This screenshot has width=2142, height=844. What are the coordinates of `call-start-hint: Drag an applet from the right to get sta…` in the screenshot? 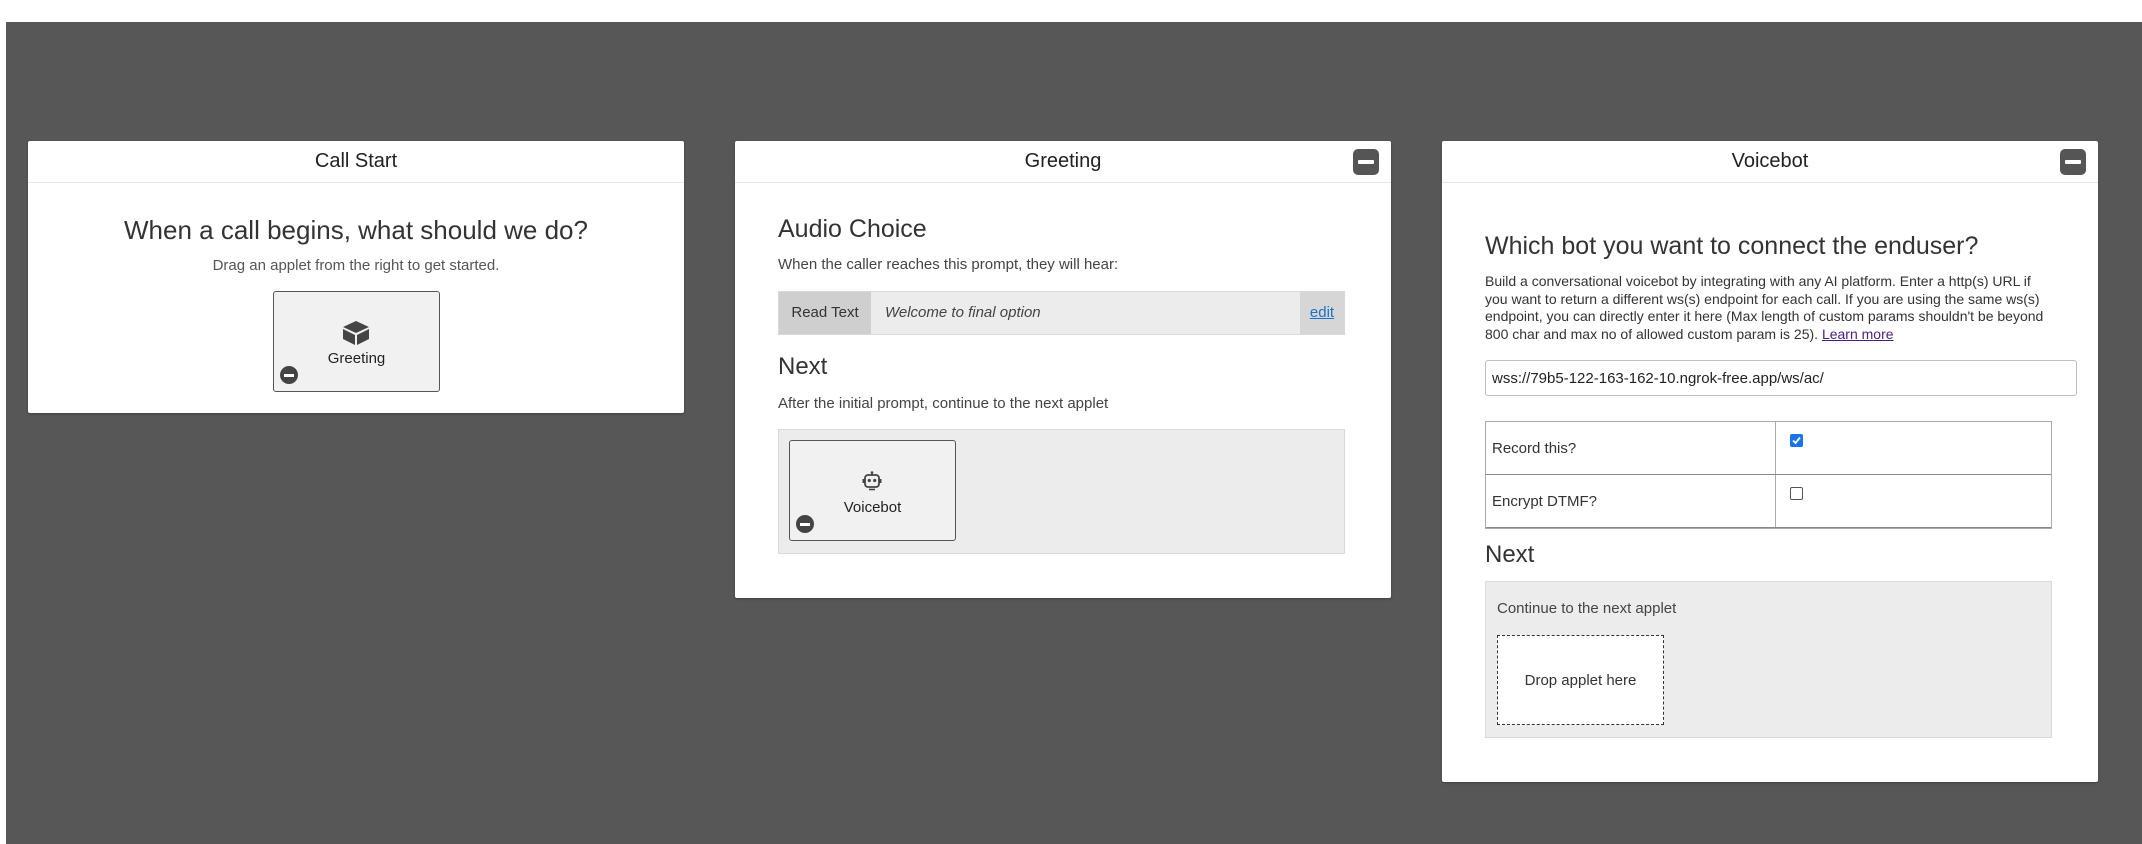 It's located at (356, 265).